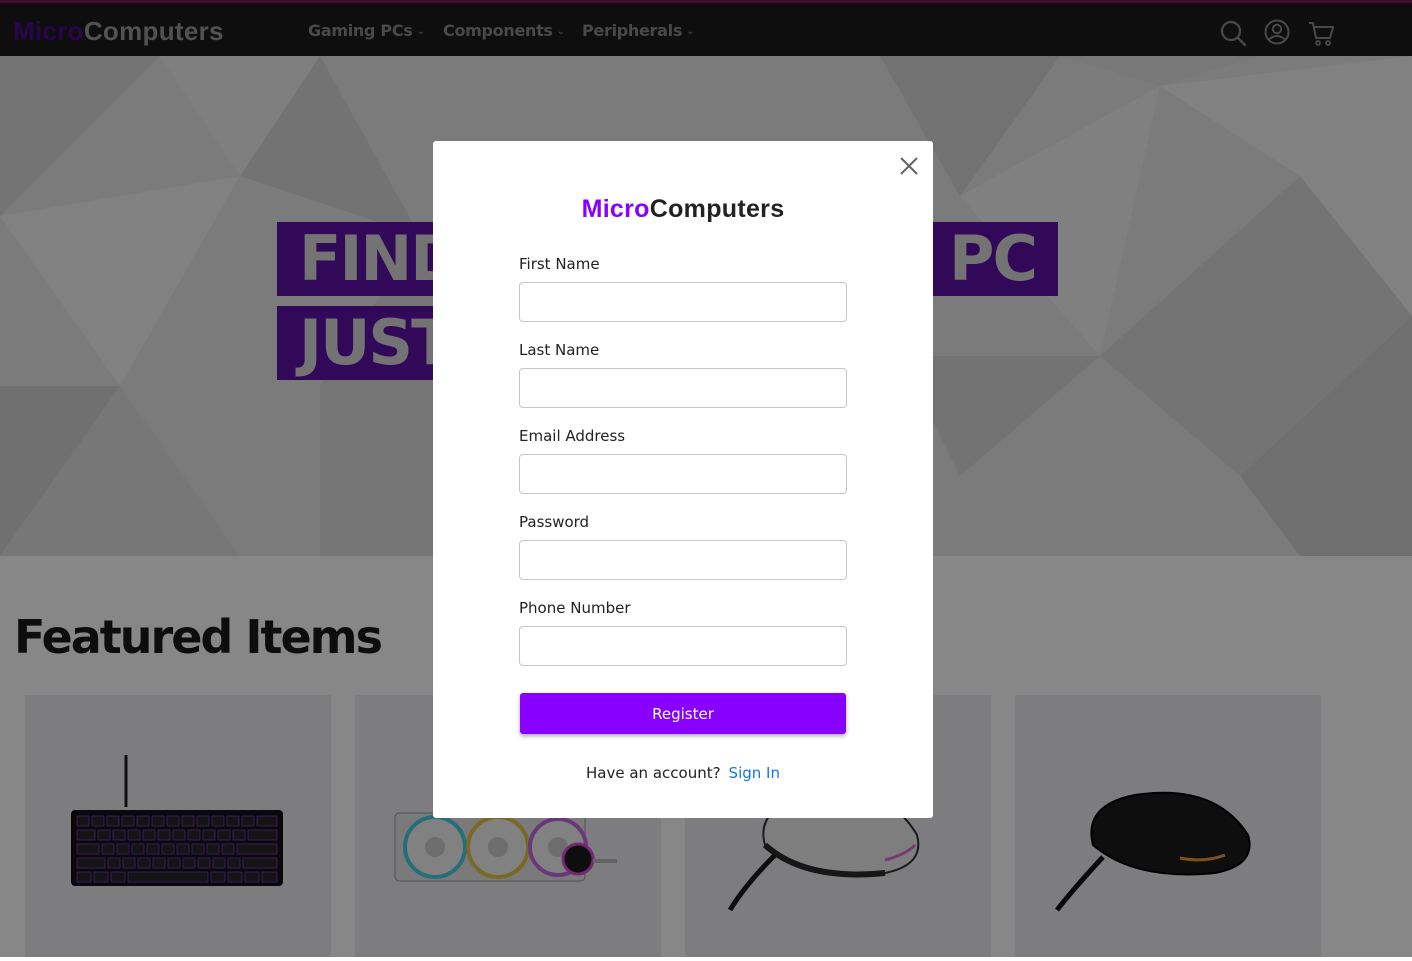  What do you see at coordinates (683, 302) in the screenshot?
I see `first-name-input` at bounding box center [683, 302].